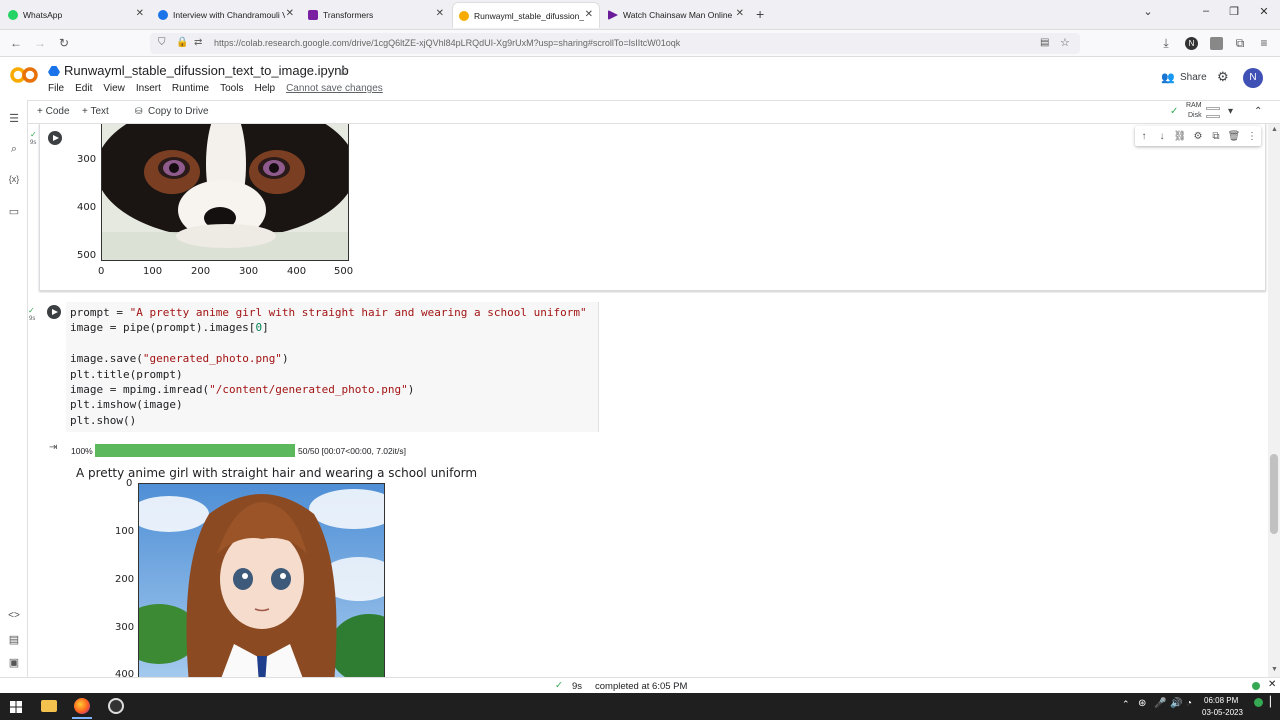 This screenshot has height=720, width=1280. What do you see at coordinates (53, 447) in the screenshot?
I see `output-toggle-icon: ⇥` at bounding box center [53, 447].